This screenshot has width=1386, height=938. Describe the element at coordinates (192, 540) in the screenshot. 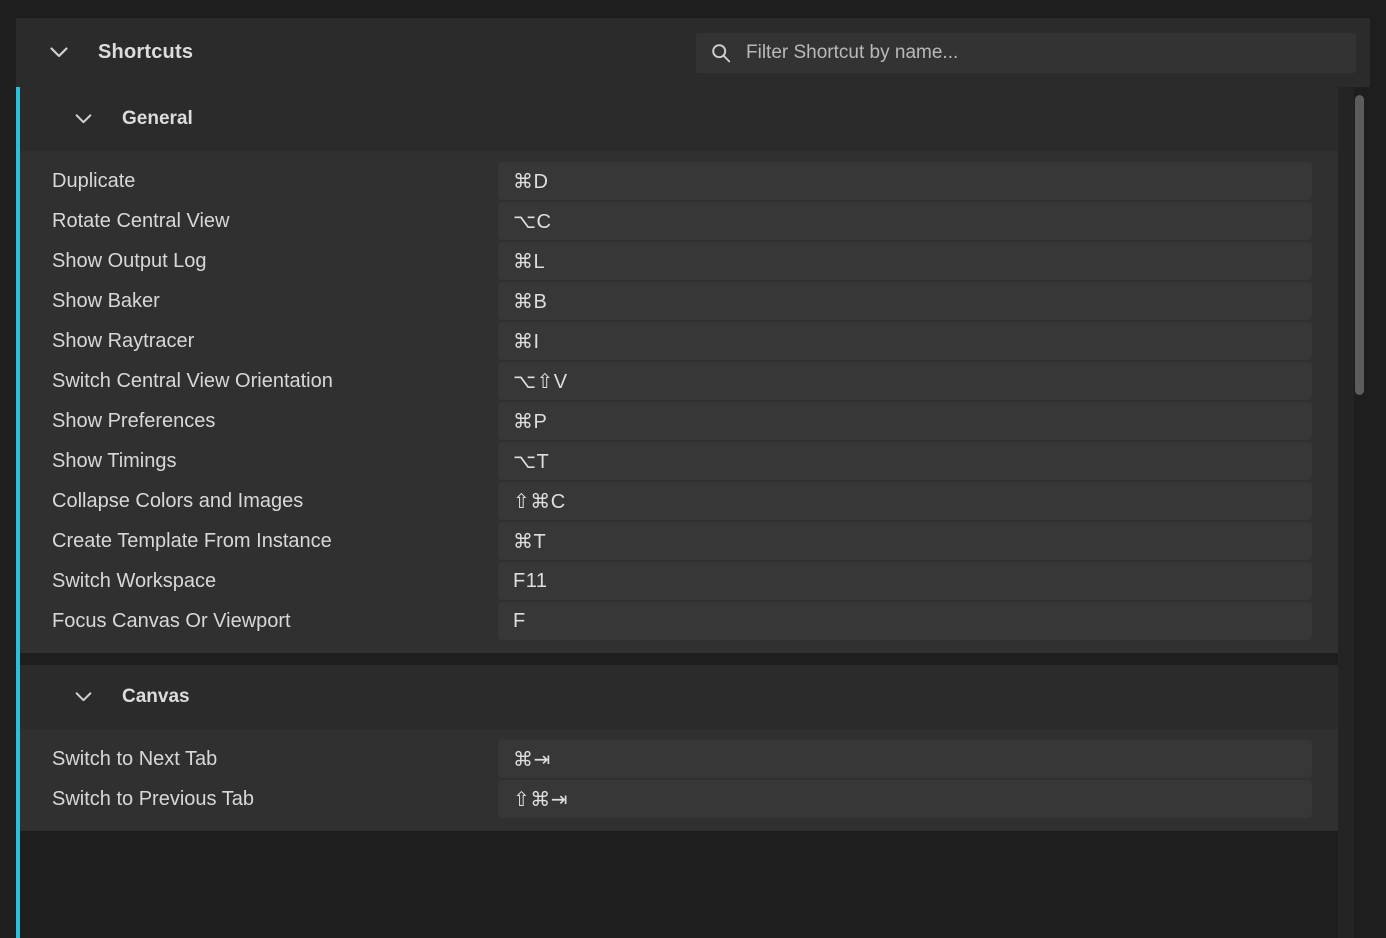

I see `shortcut-action-label: Create Template From Instance` at that location.